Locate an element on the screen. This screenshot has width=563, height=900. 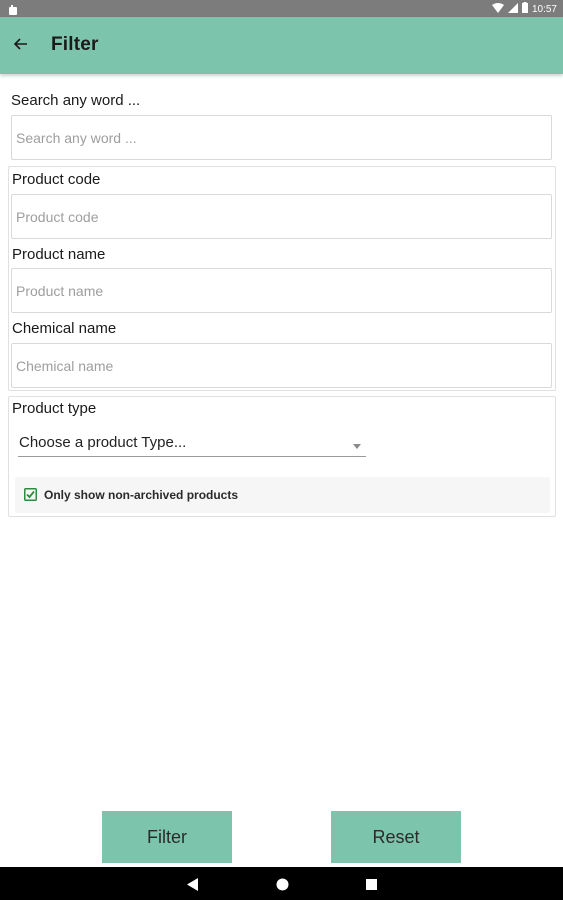
wifi-icon is located at coordinates (497, 9).